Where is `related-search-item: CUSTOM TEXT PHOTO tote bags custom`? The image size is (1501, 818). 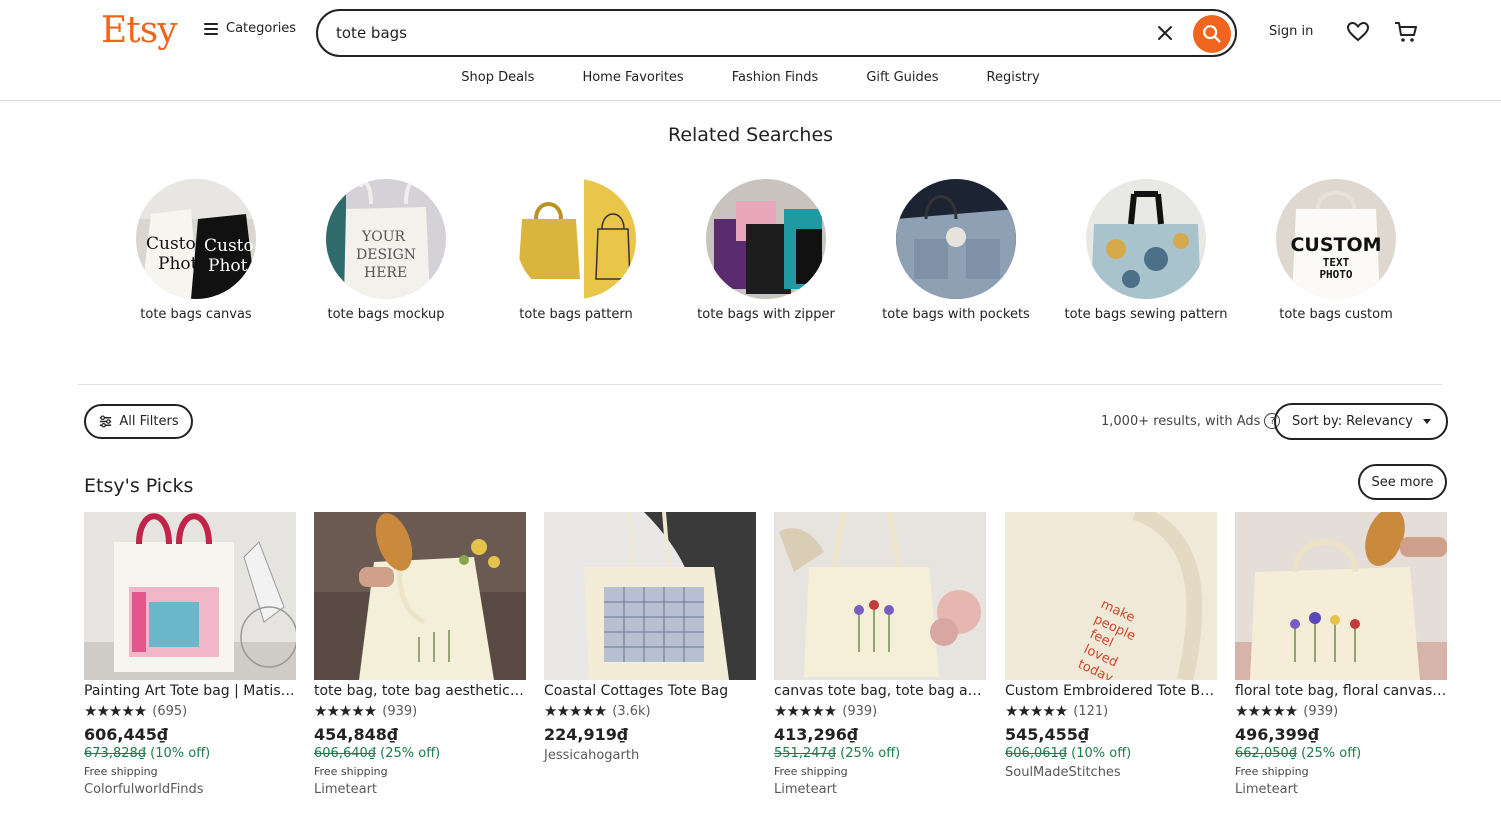 related-search-item: CUSTOM TEXT PHOTO tote bags custom is located at coordinates (1336, 251).